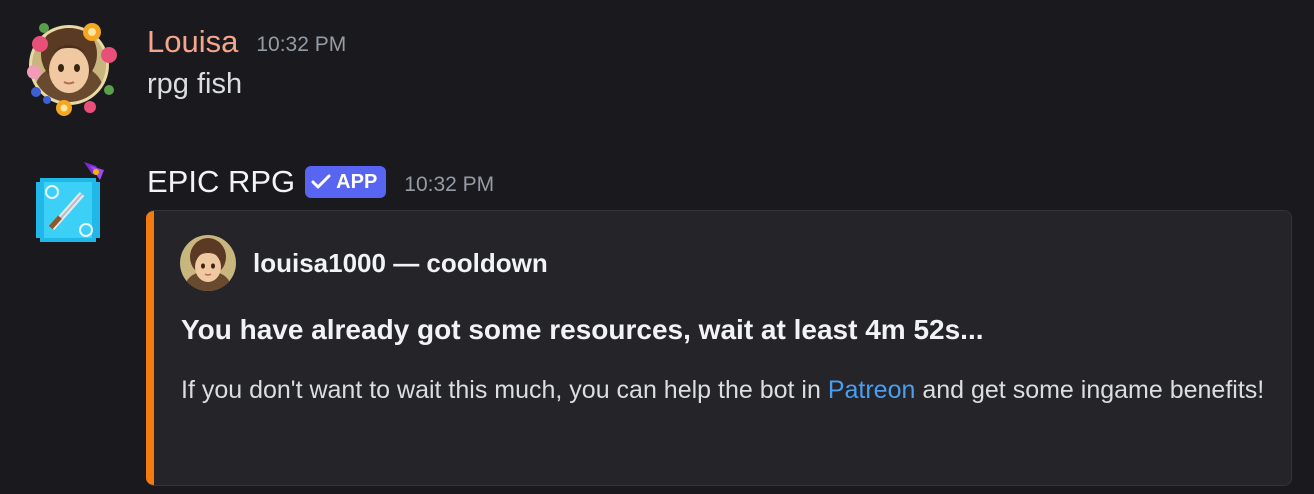 This screenshot has width=1314, height=494. I want to click on embed-author-avatar, so click(208, 263).